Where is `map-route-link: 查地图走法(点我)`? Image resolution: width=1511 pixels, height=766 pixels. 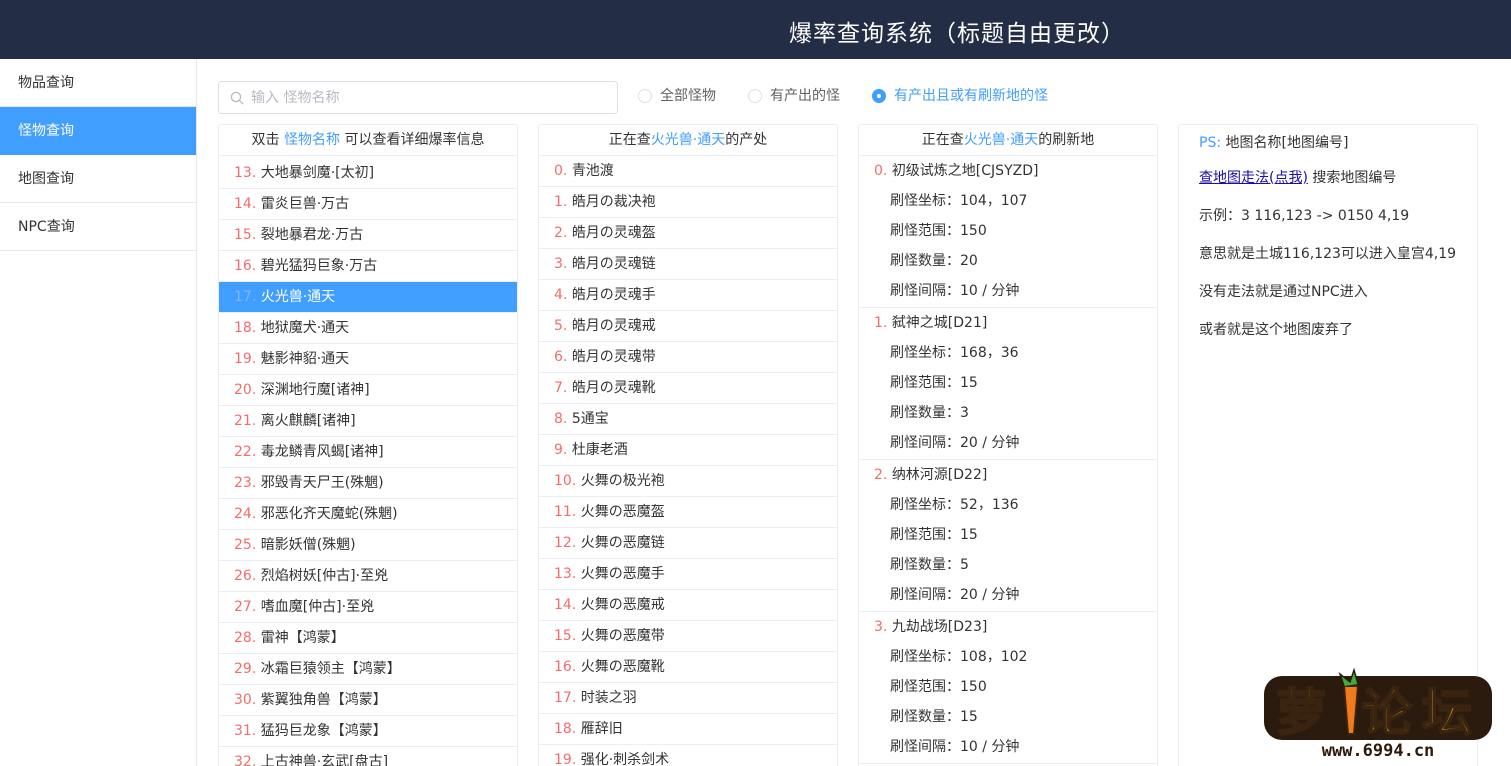
map-route-link: 查地图走法(点我) is located at coordinates (1253, 178).